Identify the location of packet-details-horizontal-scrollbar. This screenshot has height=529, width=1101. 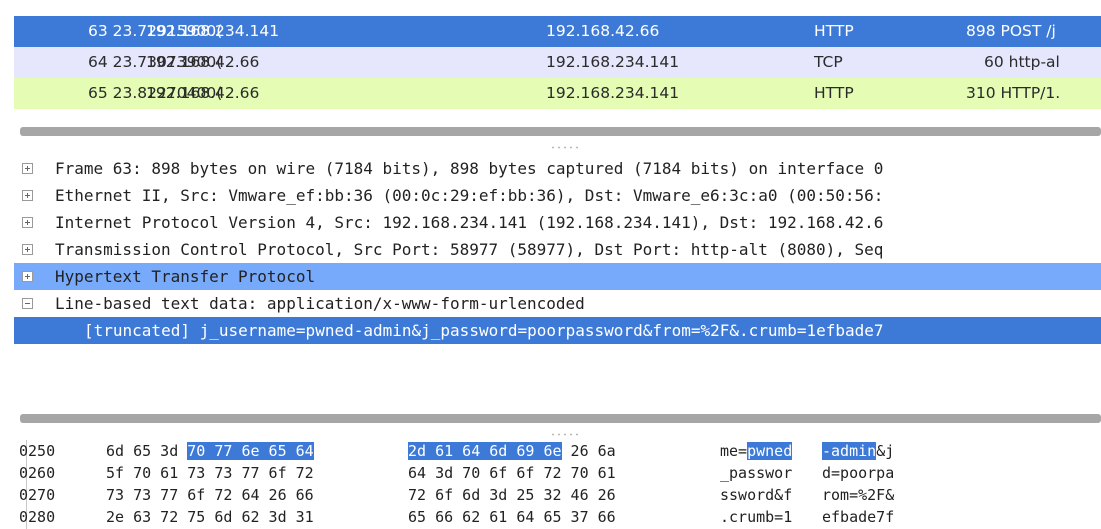
(560, 418).